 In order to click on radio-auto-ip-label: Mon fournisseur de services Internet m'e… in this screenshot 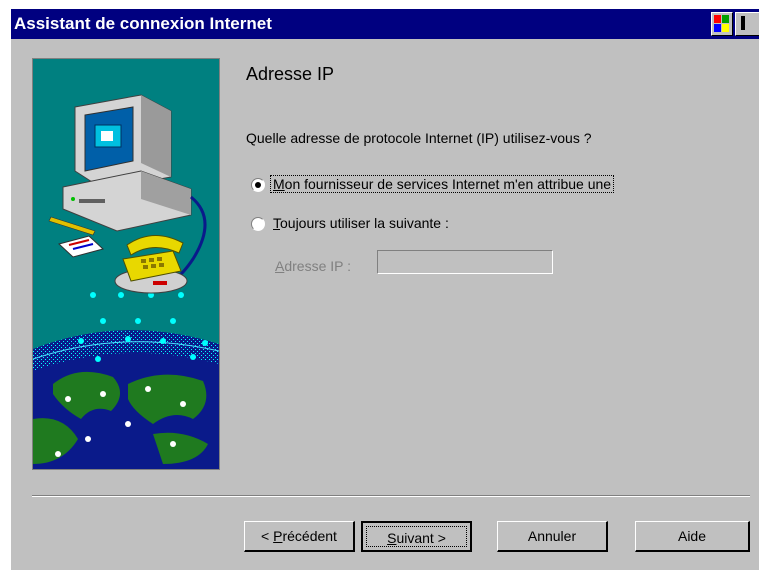, I will do `click(442, 184)`.